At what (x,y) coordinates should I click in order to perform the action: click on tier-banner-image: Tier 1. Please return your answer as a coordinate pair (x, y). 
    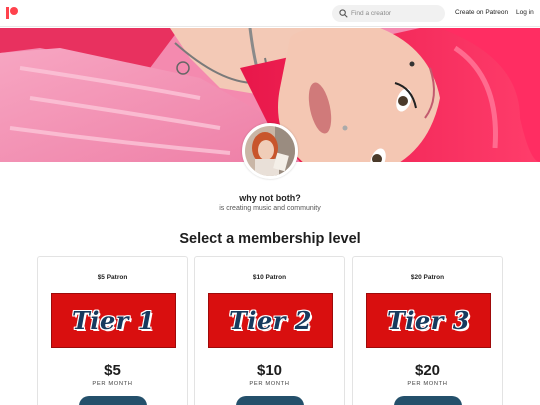
    Looking at the image, I should click on (113, 320).